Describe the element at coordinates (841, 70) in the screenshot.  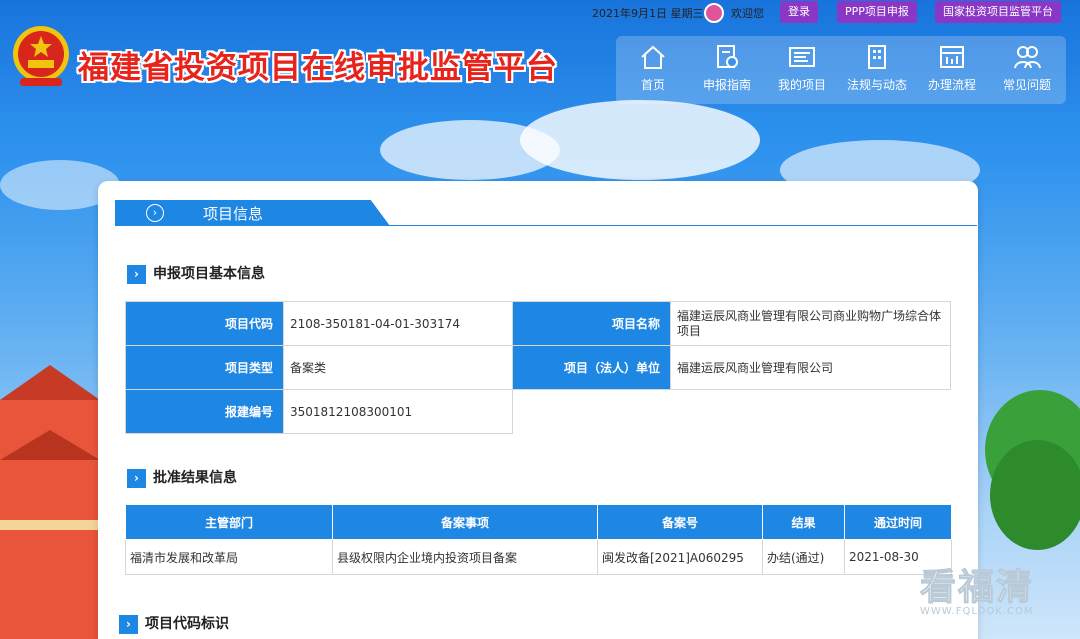
I see `main-nav: 首页 申报指南 我的项目 法规与动态 办理流程 常见问题` at that location.